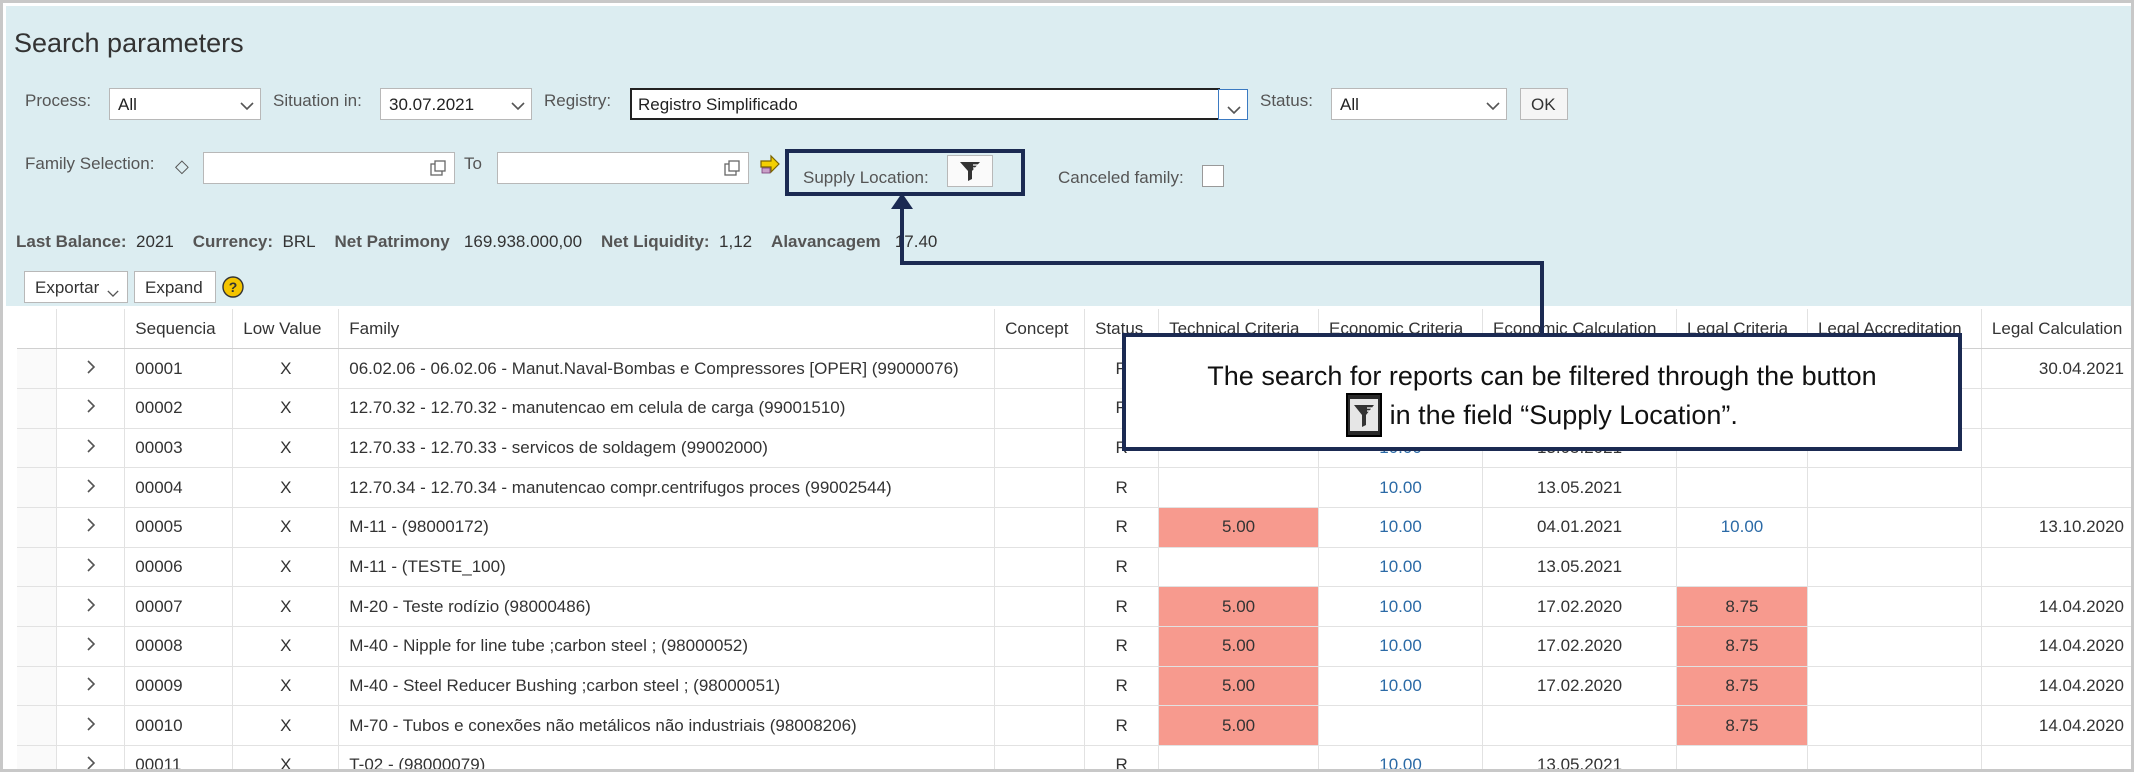  I want to click on table-row: 00011 X T-02 - (98000079) R 10.00 13.05.2021, so click(1074, 757).